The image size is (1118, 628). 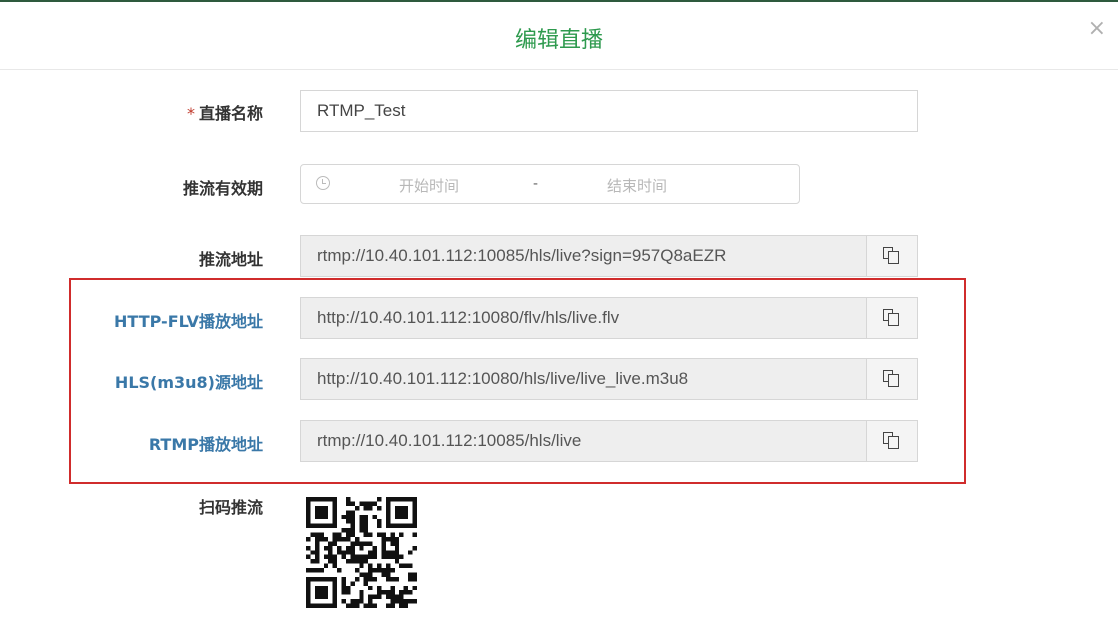 What do you see at coordinates (188, 382) in the screenshot?
I see `hls-url-label: HLS(m3u8)源地址` at bounding box center [188, 382].